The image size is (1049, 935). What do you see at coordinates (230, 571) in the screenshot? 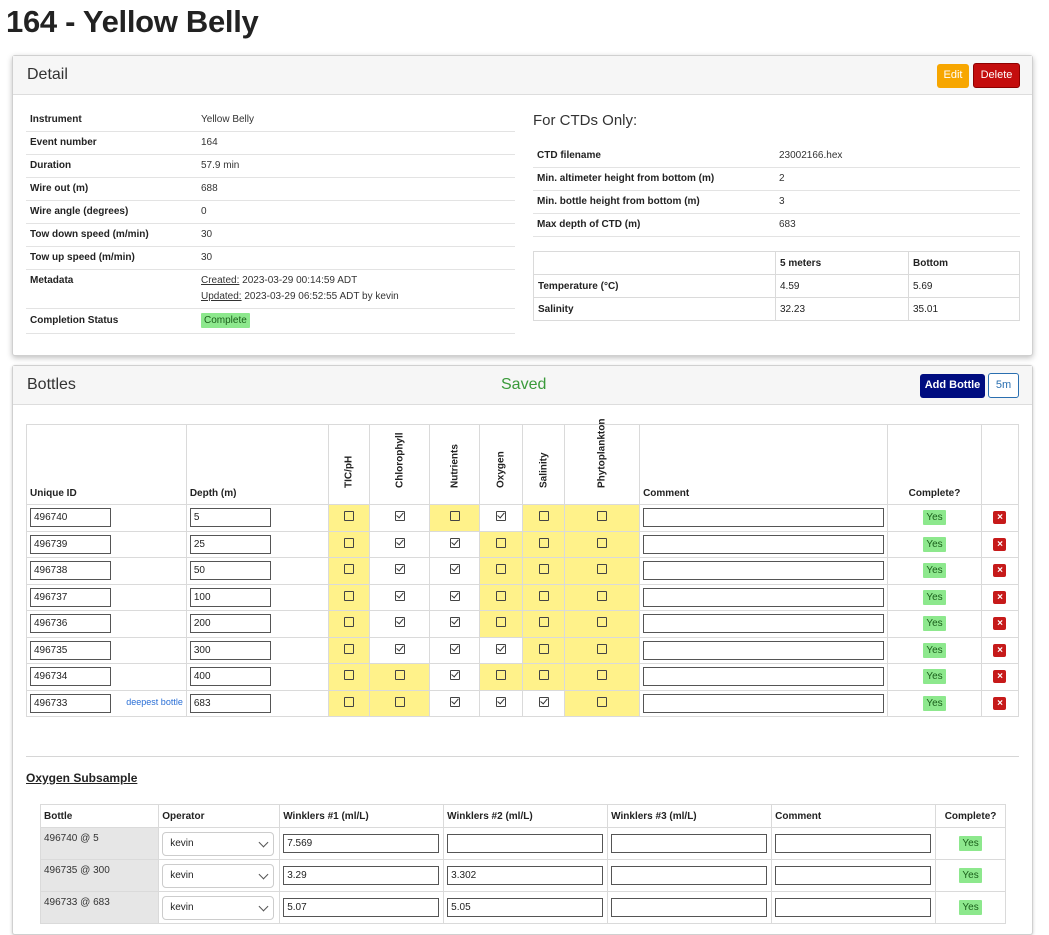
I see `bottle-depth-input: 50` at bounding box center [230, 571].